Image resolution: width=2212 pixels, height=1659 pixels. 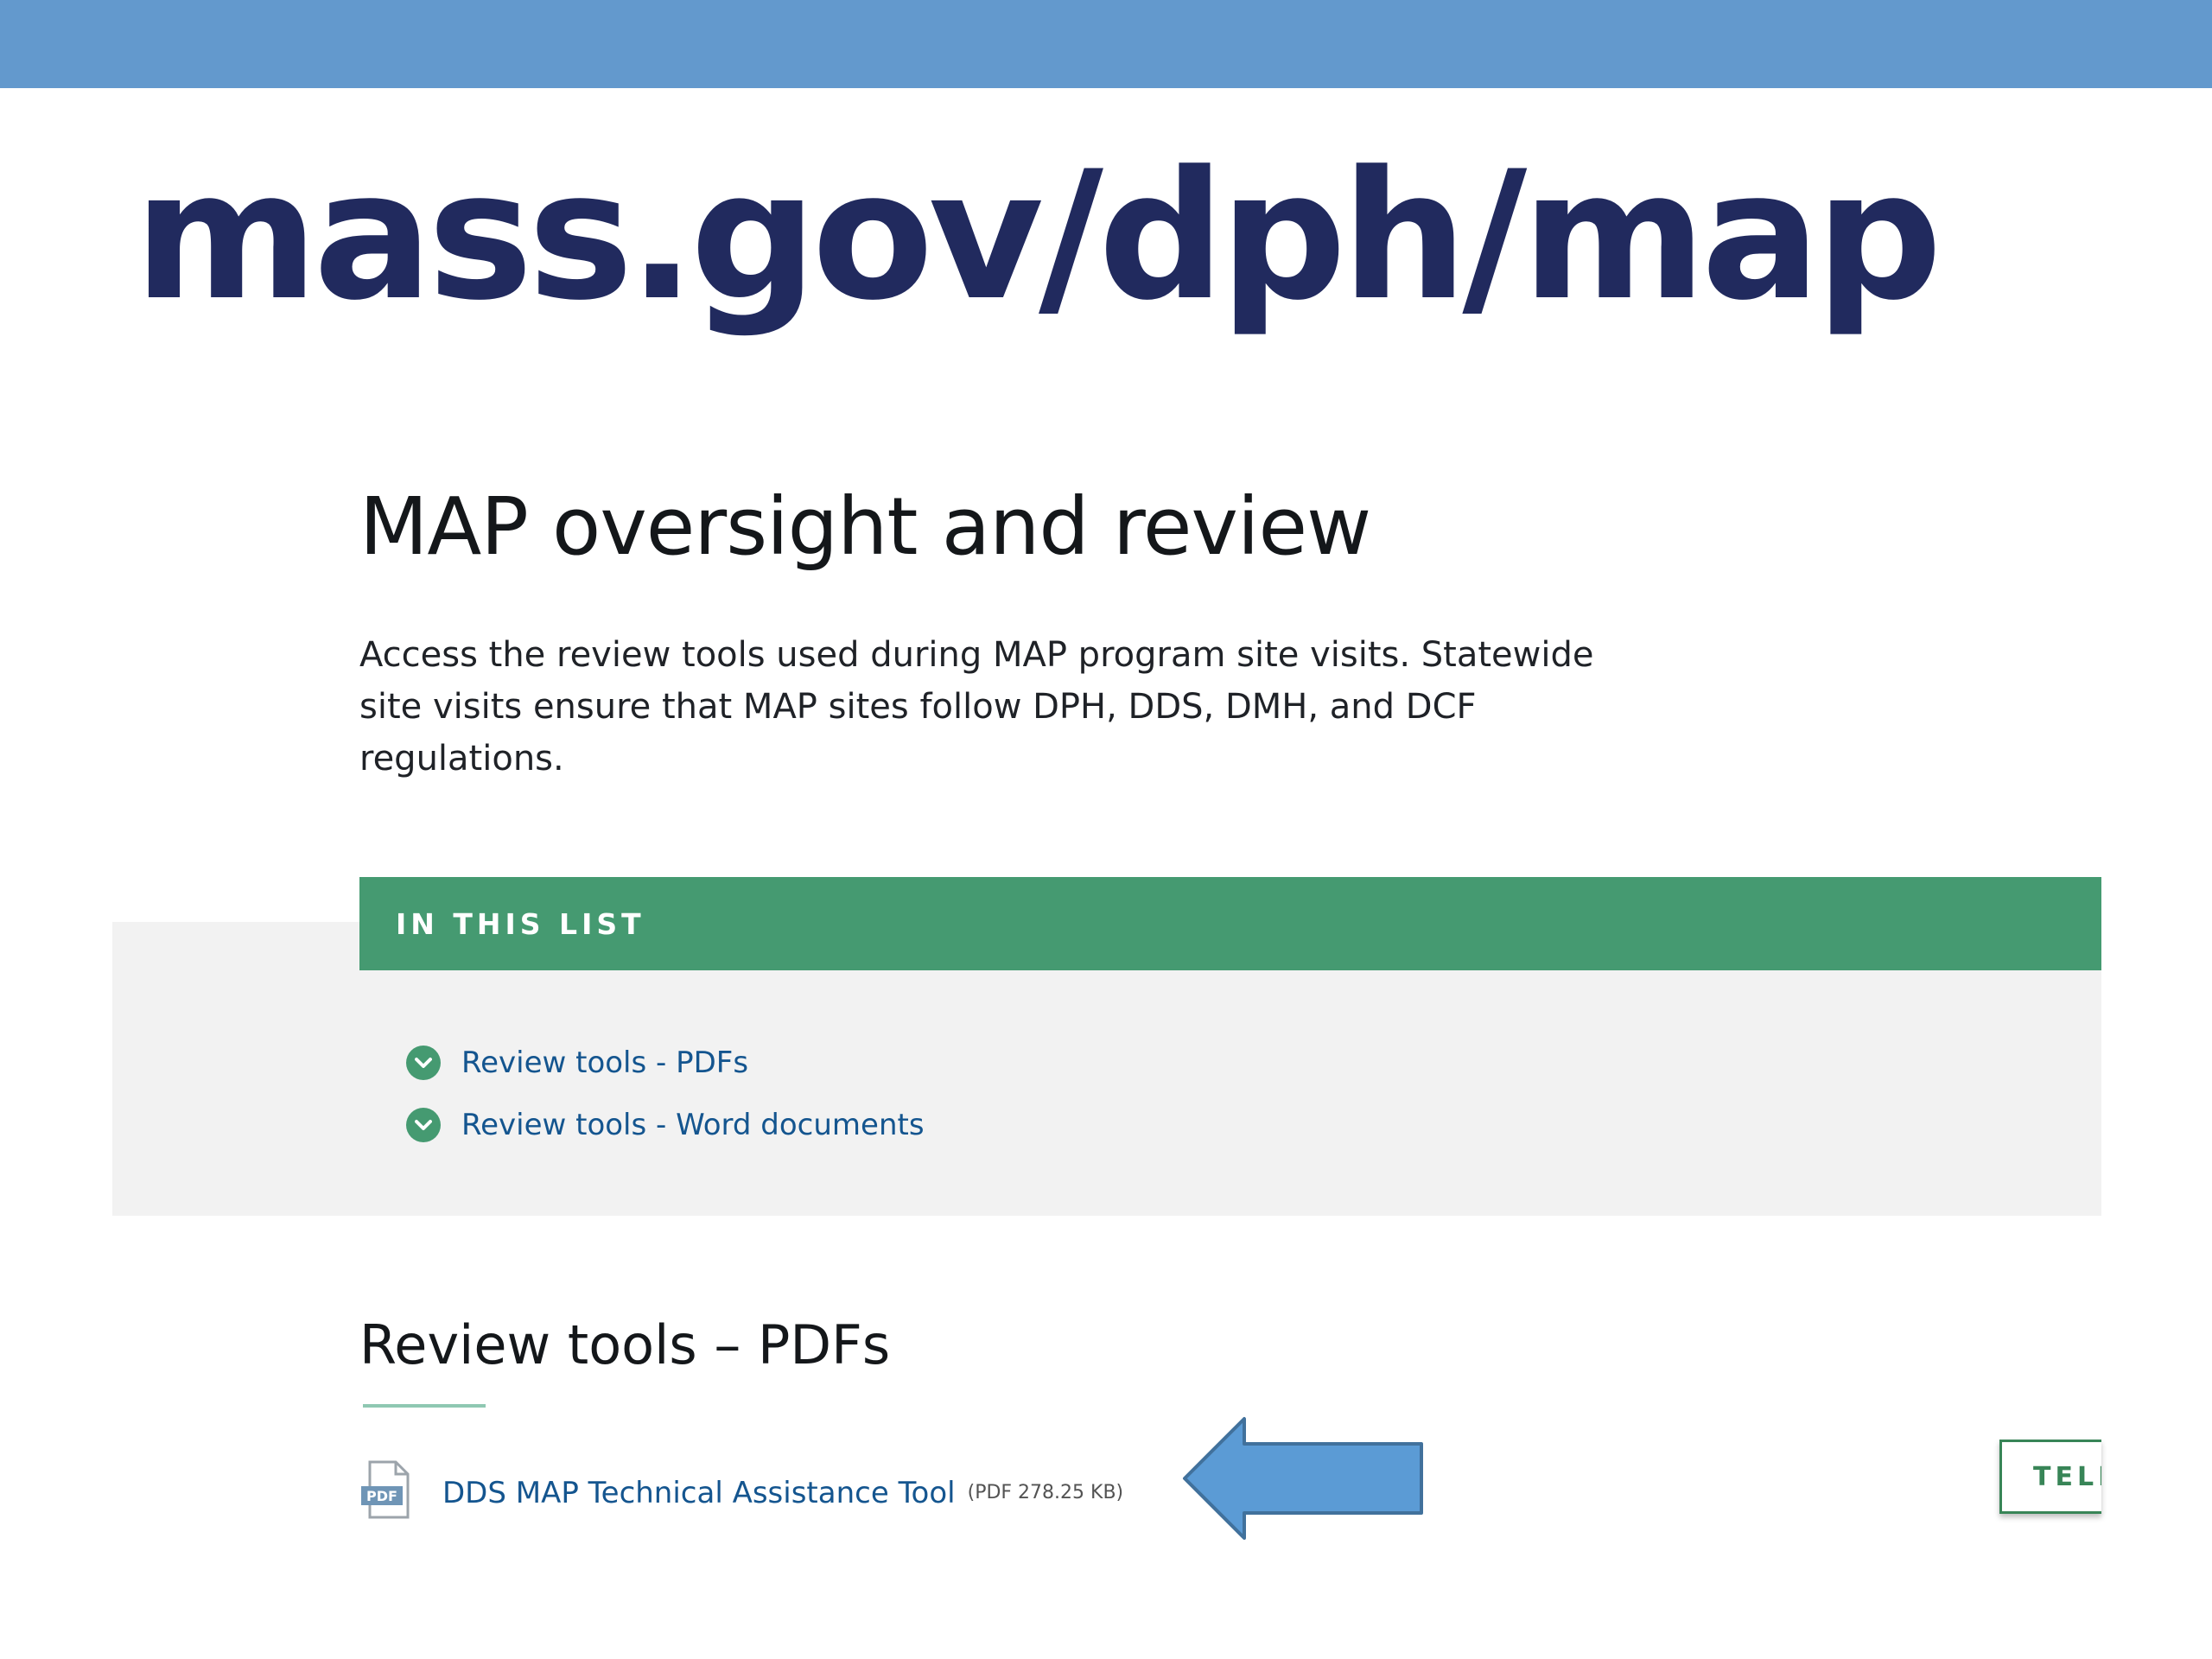 I want to click on section-heading: Review tools – PDFs, so click(x=625, y=1344).